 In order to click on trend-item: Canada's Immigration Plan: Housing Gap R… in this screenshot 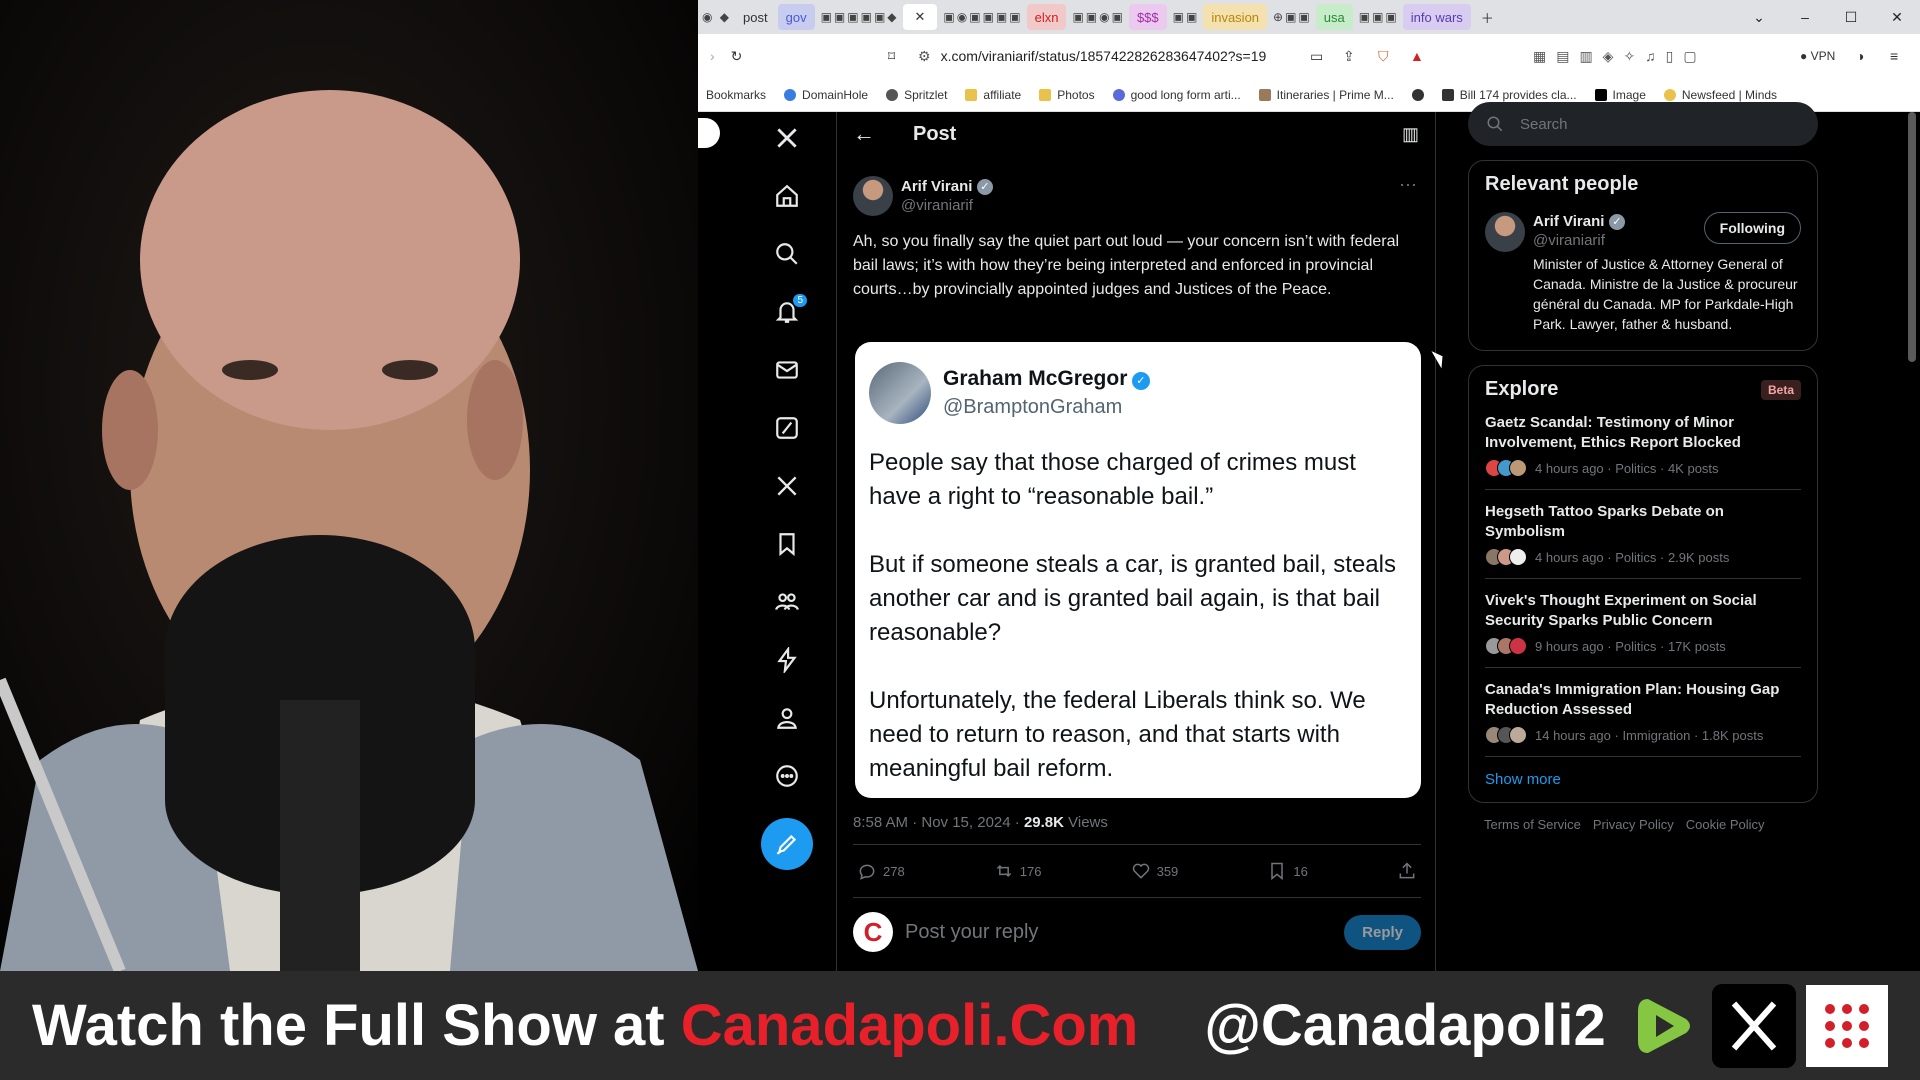, I will do `click(1643, 712)`.